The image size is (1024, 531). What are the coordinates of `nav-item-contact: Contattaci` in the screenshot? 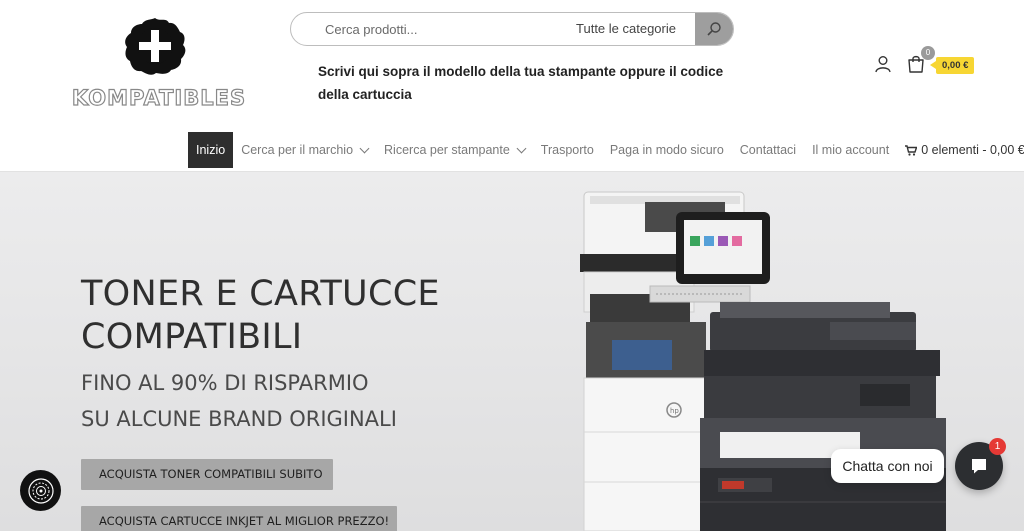 It's located at (768, 150).